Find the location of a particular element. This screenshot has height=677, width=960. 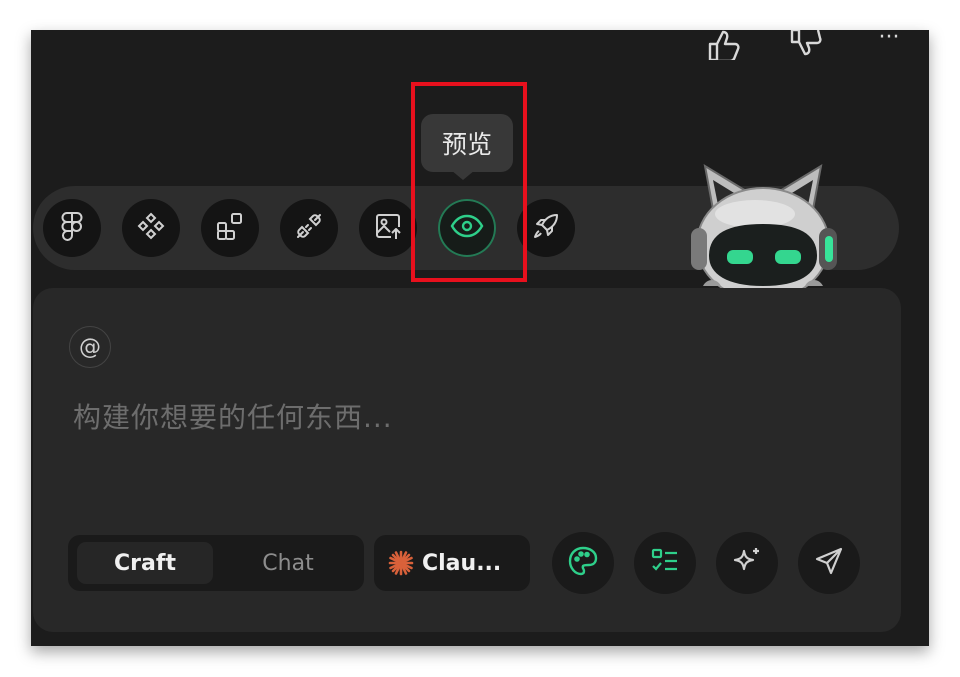

thumbs-down-icon is located at coordinates (807, 47).